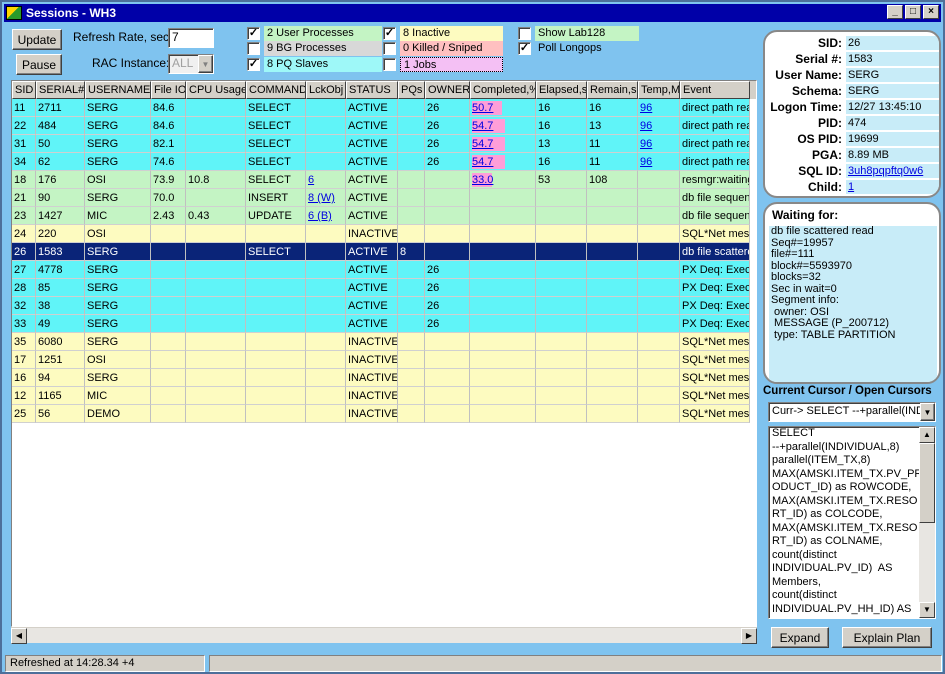 Image resolution: width=945 pixels, height=674 pixels. I want to click on table-row: 356080SERG INACTIVE SQL*Net message, so click(384, 342).